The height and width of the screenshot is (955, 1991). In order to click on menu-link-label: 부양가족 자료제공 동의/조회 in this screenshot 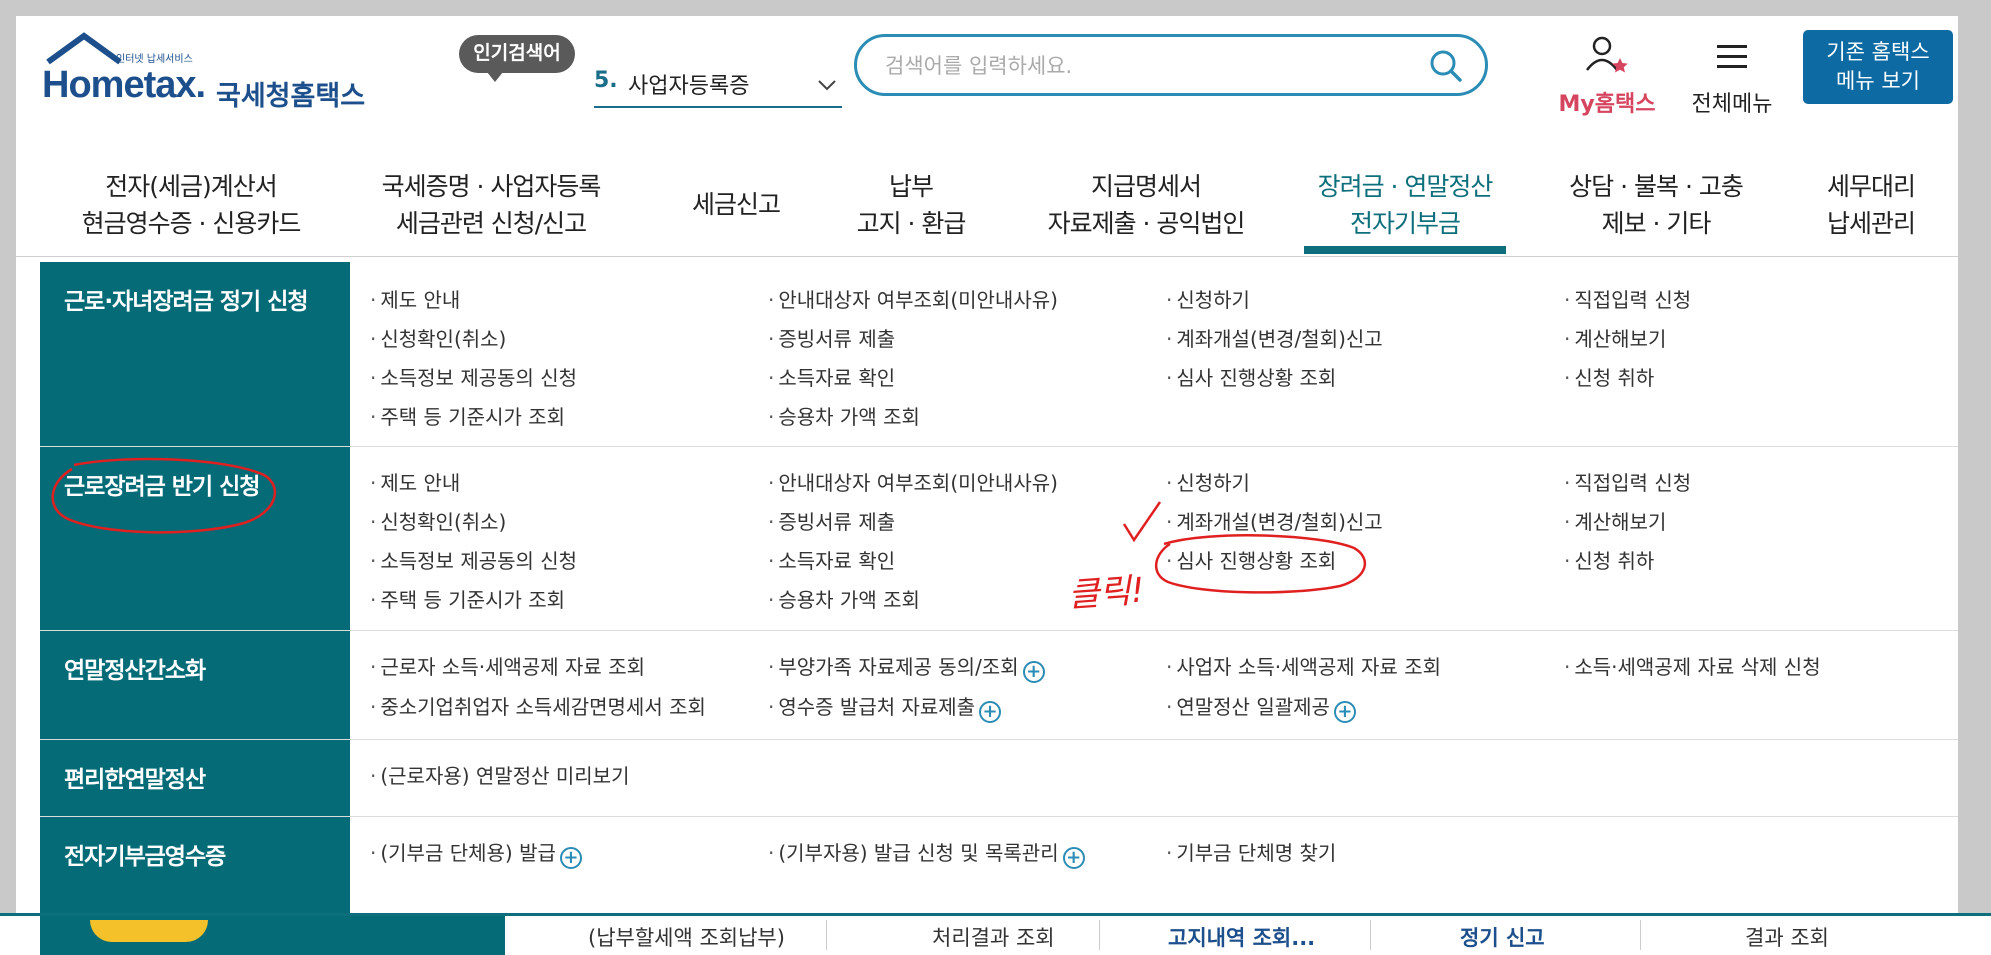, I will do `click(898, 667)`.